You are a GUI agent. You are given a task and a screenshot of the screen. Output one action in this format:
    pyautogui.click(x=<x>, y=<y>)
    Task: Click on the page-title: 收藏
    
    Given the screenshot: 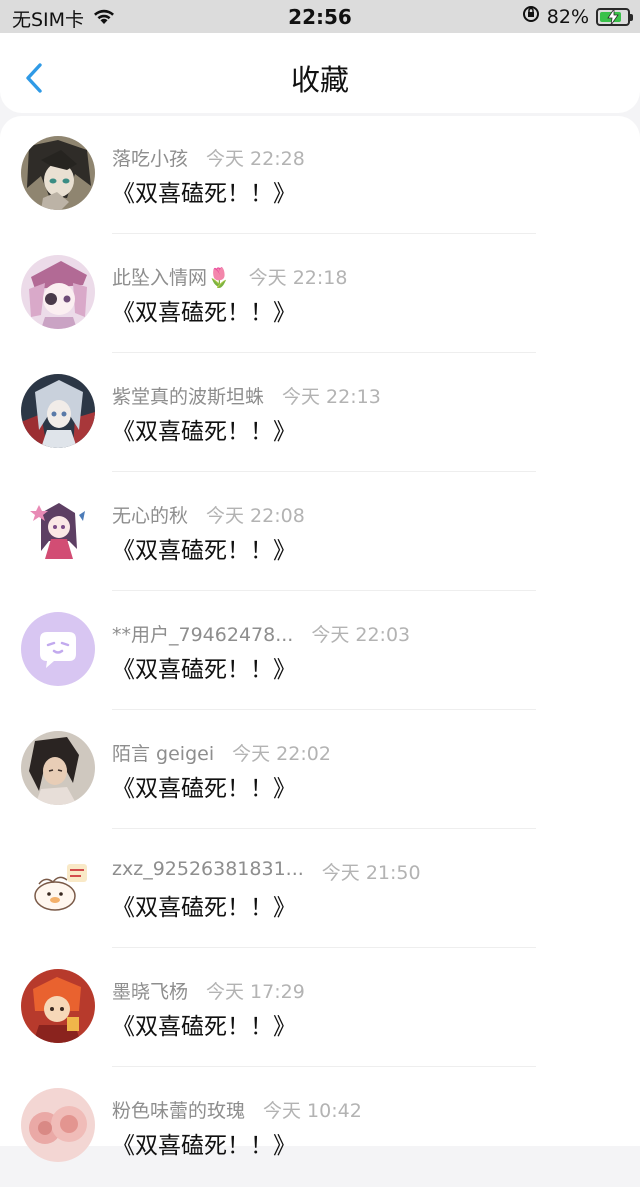 What is the action you would take?
    pyautogui.click(x=319, y=80)
    